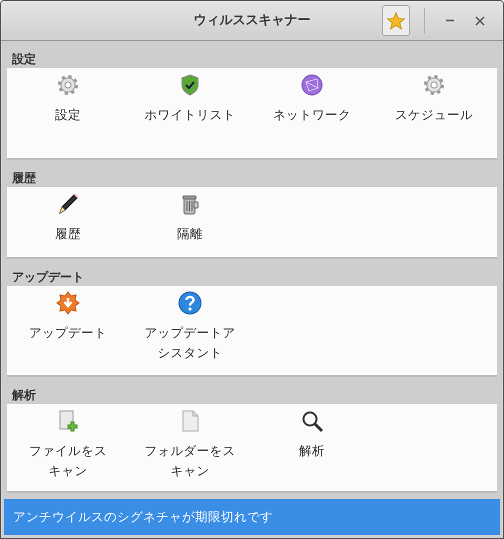 The height and width of the screenshot is (539, 504). What do you see at coordinates (312, 85) in the screenshot?
I see `network-icon` at bounding box center [312, 85].